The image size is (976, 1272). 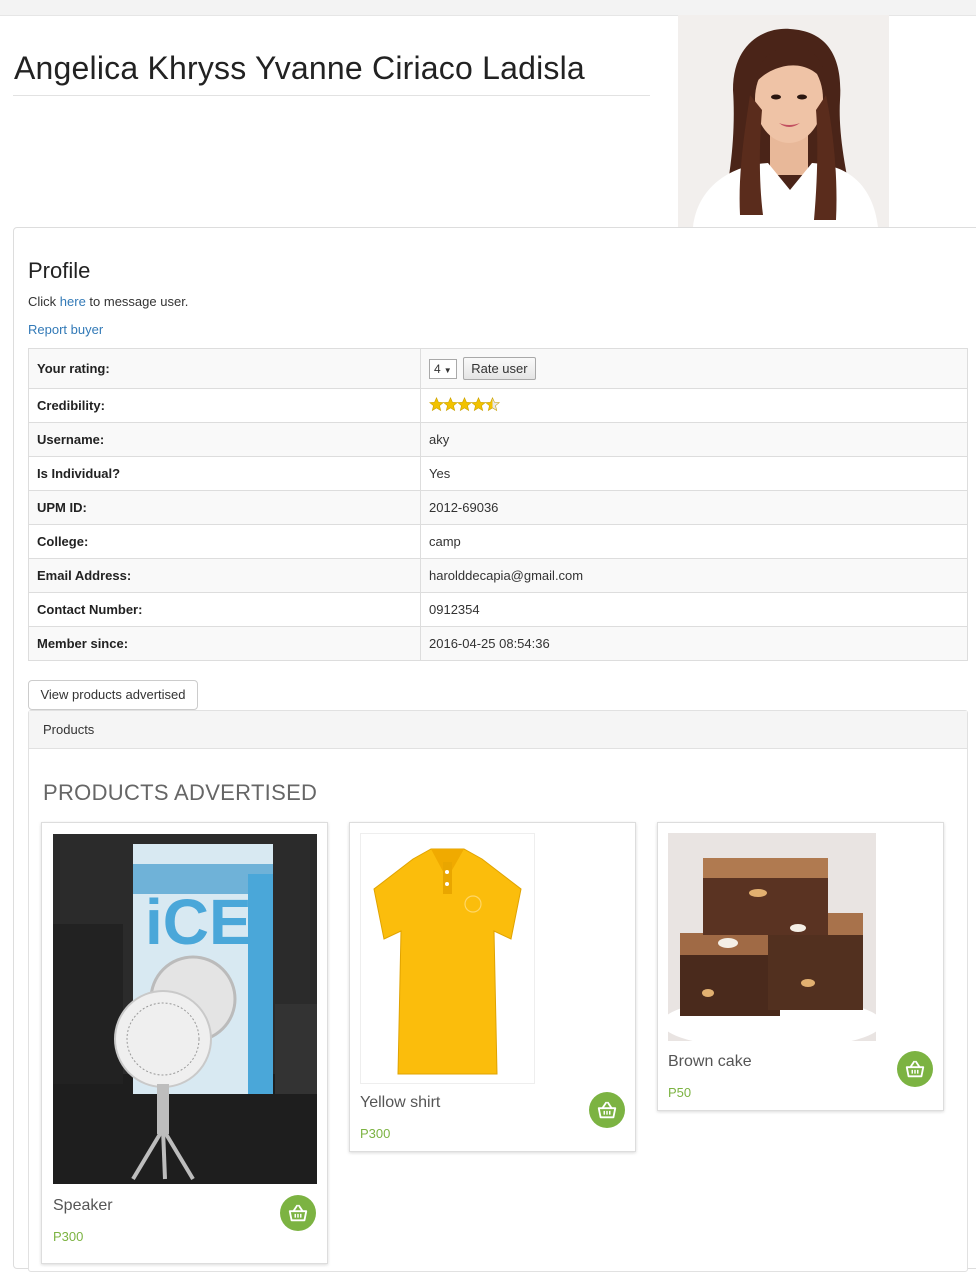 I want to click on table-row: Email Address: harolddecapia@gmail.com, so click(x=498, y=575).